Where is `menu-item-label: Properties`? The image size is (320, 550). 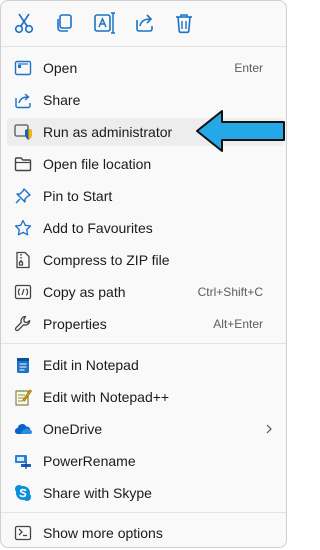 menu-item-label: Properties is located at coordinates (75, 324).